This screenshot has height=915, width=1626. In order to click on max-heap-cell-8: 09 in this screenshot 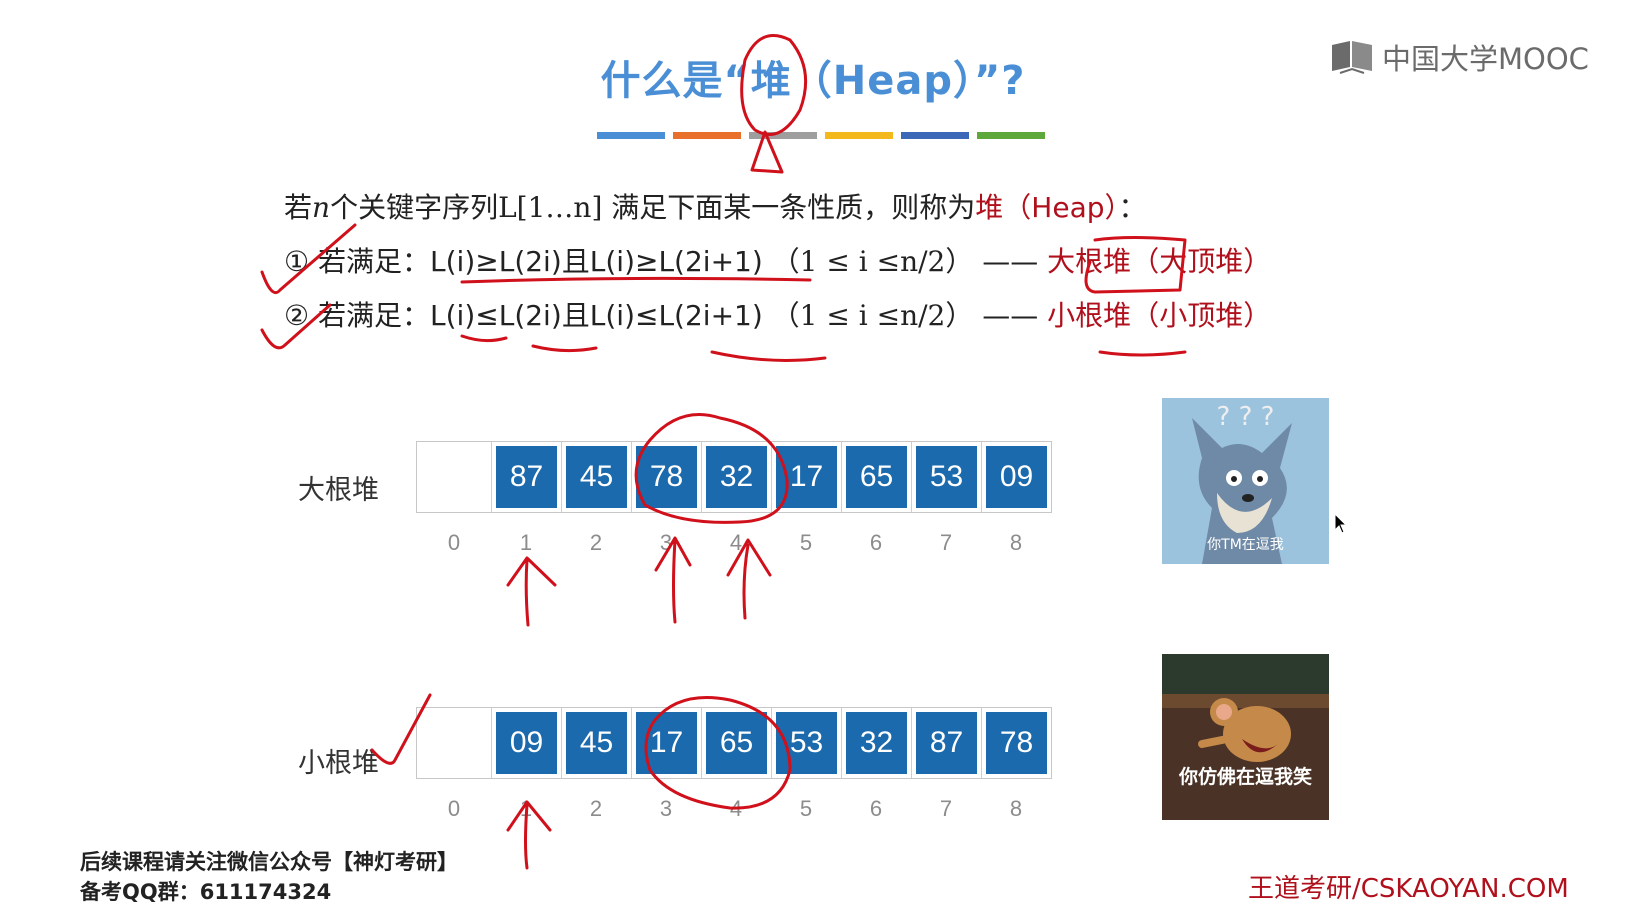, I will do `click(1016, 477)`.